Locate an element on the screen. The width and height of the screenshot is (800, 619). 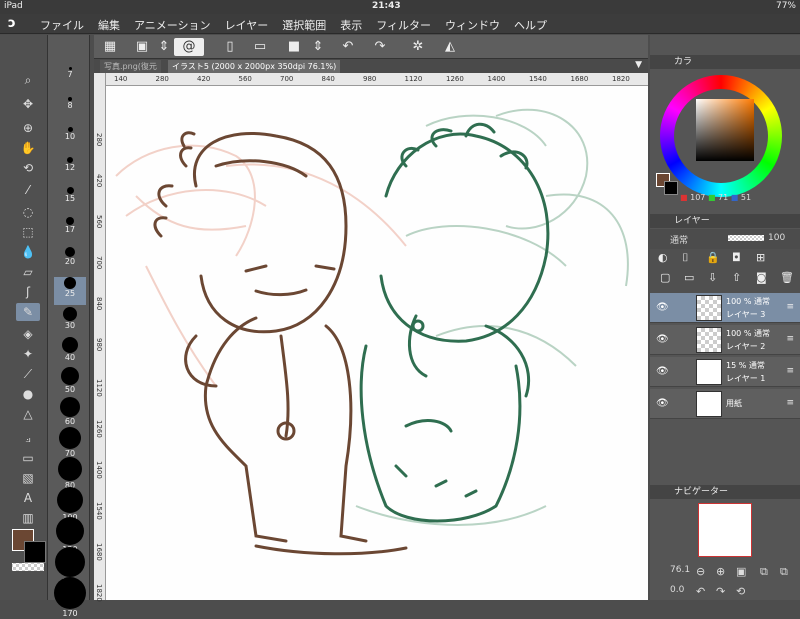
brush-size-17: 17 is located at coordinates (70, 231).